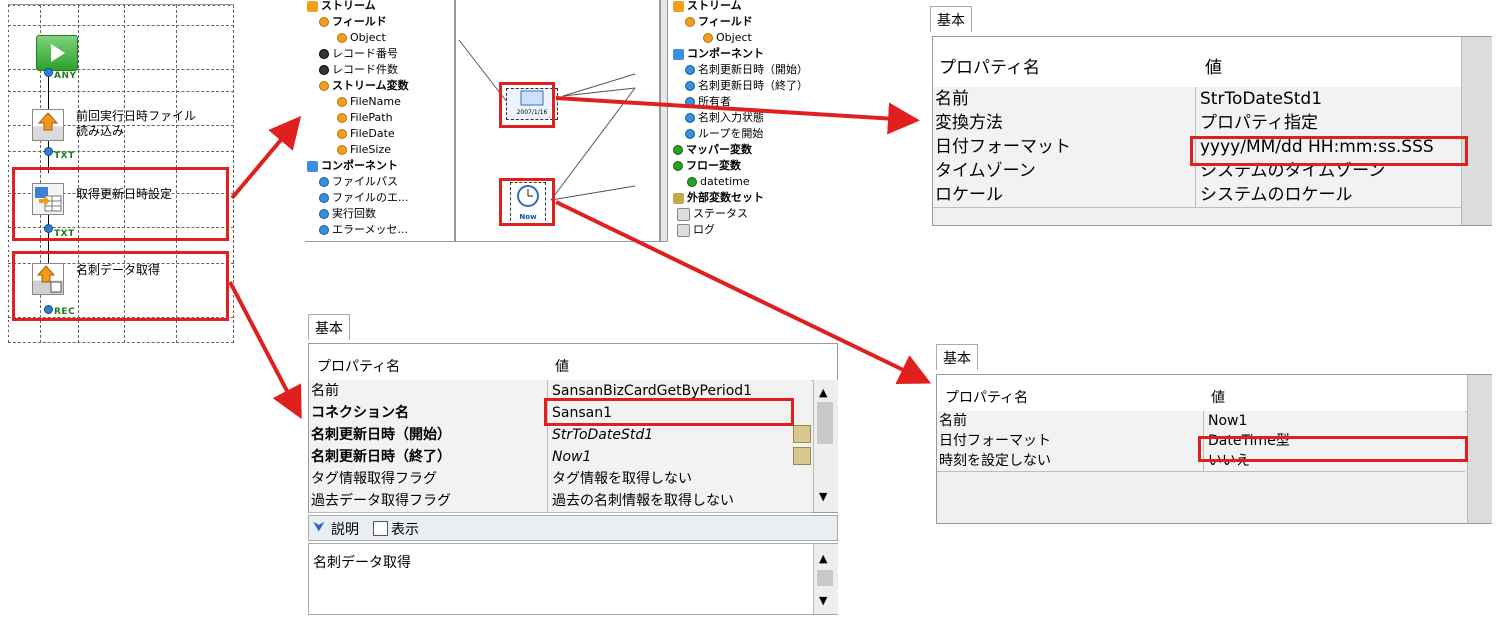 This screenshot has height=625, width=1500. I want to click on arrow-to-now, so click(743, 292).